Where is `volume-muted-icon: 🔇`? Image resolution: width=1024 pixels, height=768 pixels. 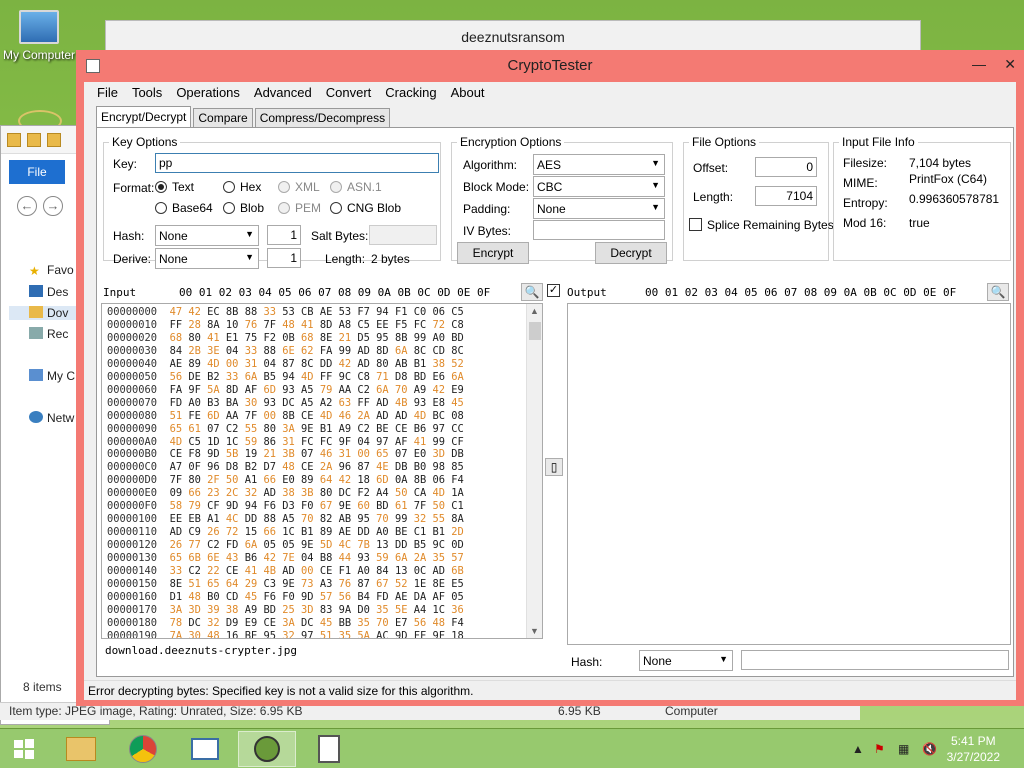
volume-muted-icon: 🔇 is located at coordinates (929, 749).